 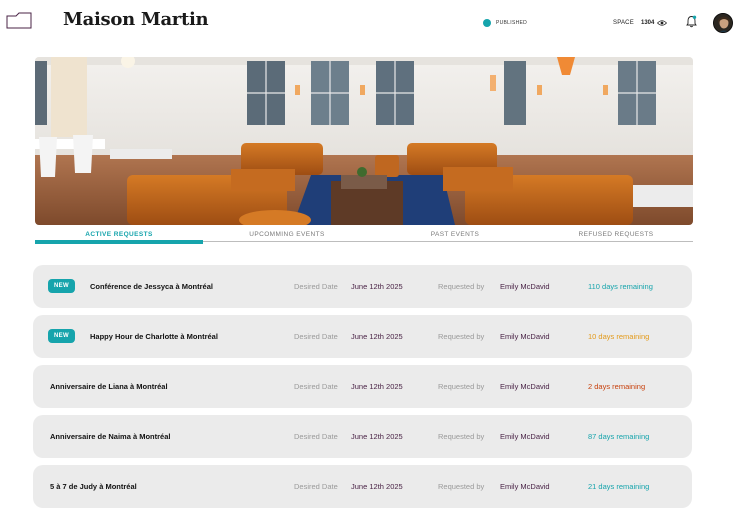 I want to click on top-bar: Maison Martin PUBLISHED SPACE 1304, so click(x=371, y=23).